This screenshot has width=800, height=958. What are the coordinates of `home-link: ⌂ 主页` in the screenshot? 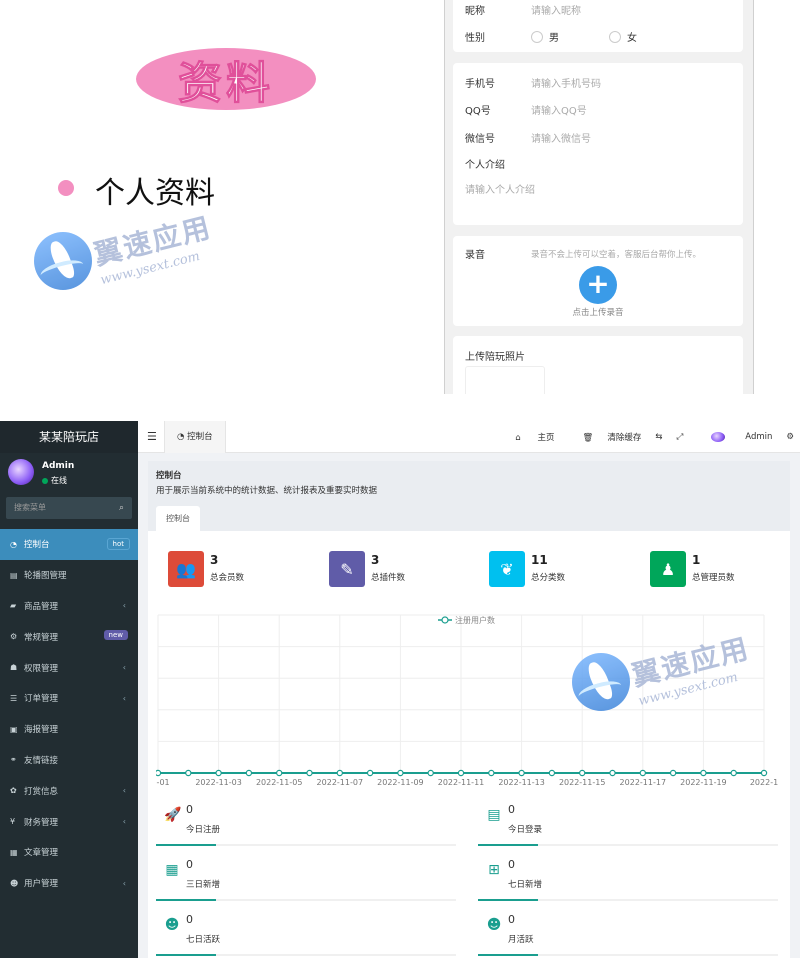 It's located at (527, 437).